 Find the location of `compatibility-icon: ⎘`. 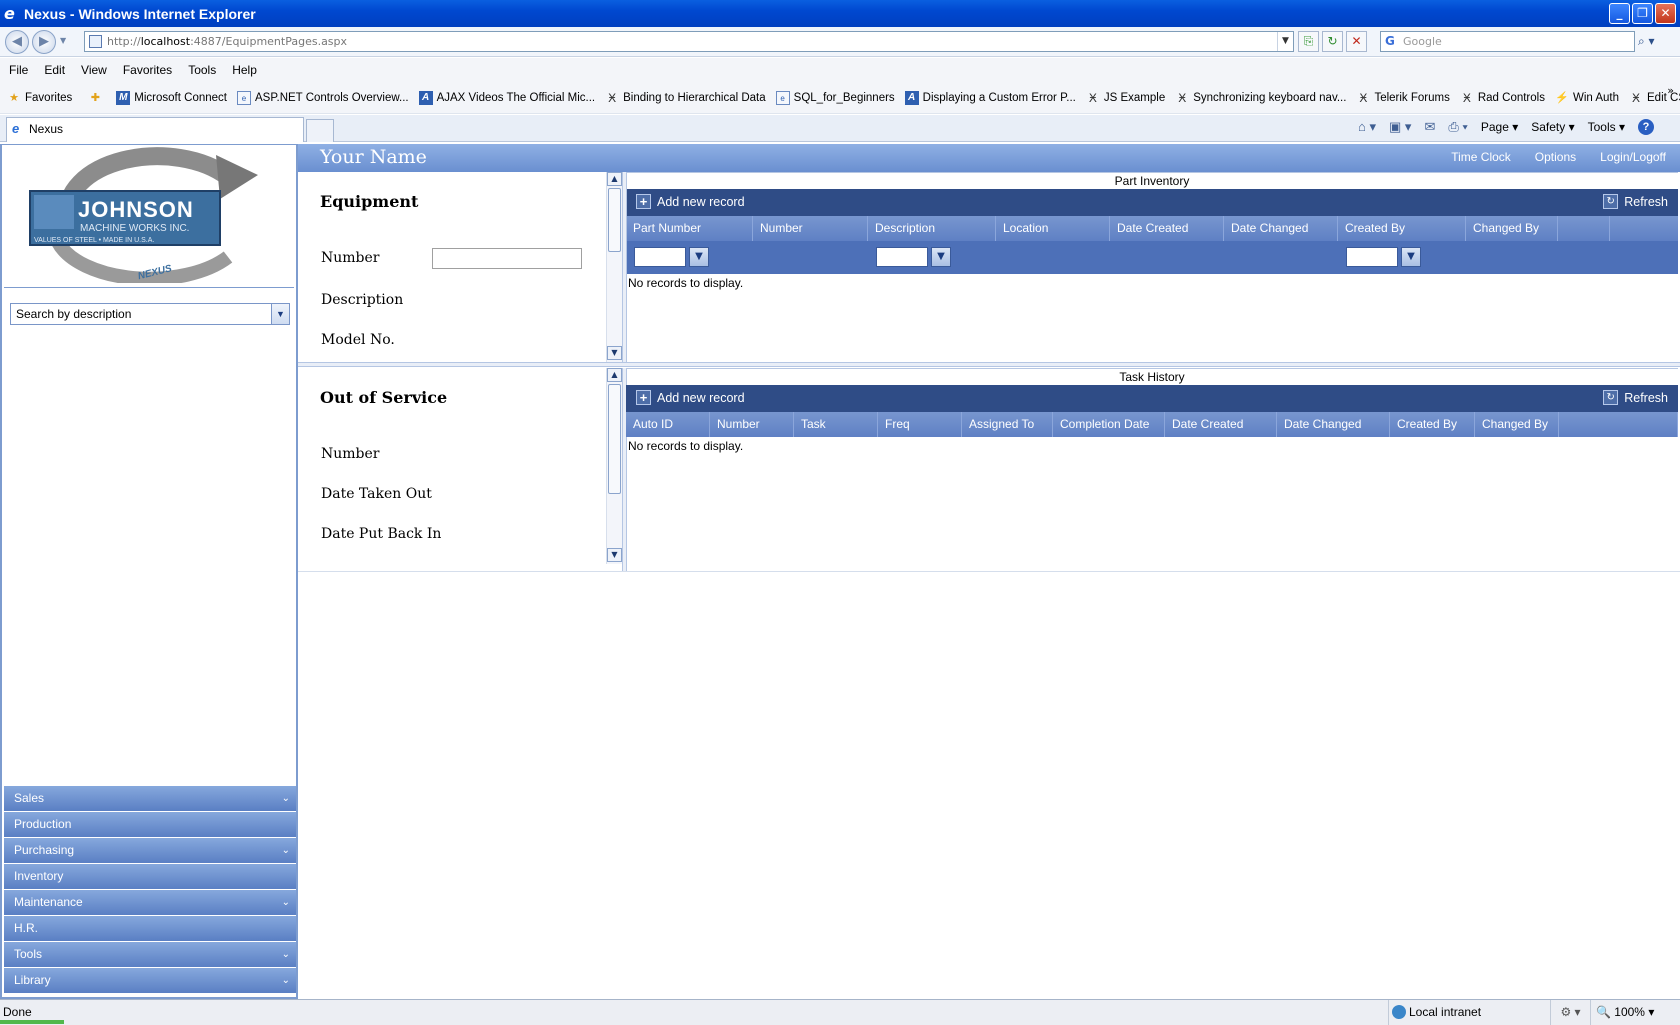

compatibility-icon: ⎘ is located at coordinates (1308, 41).